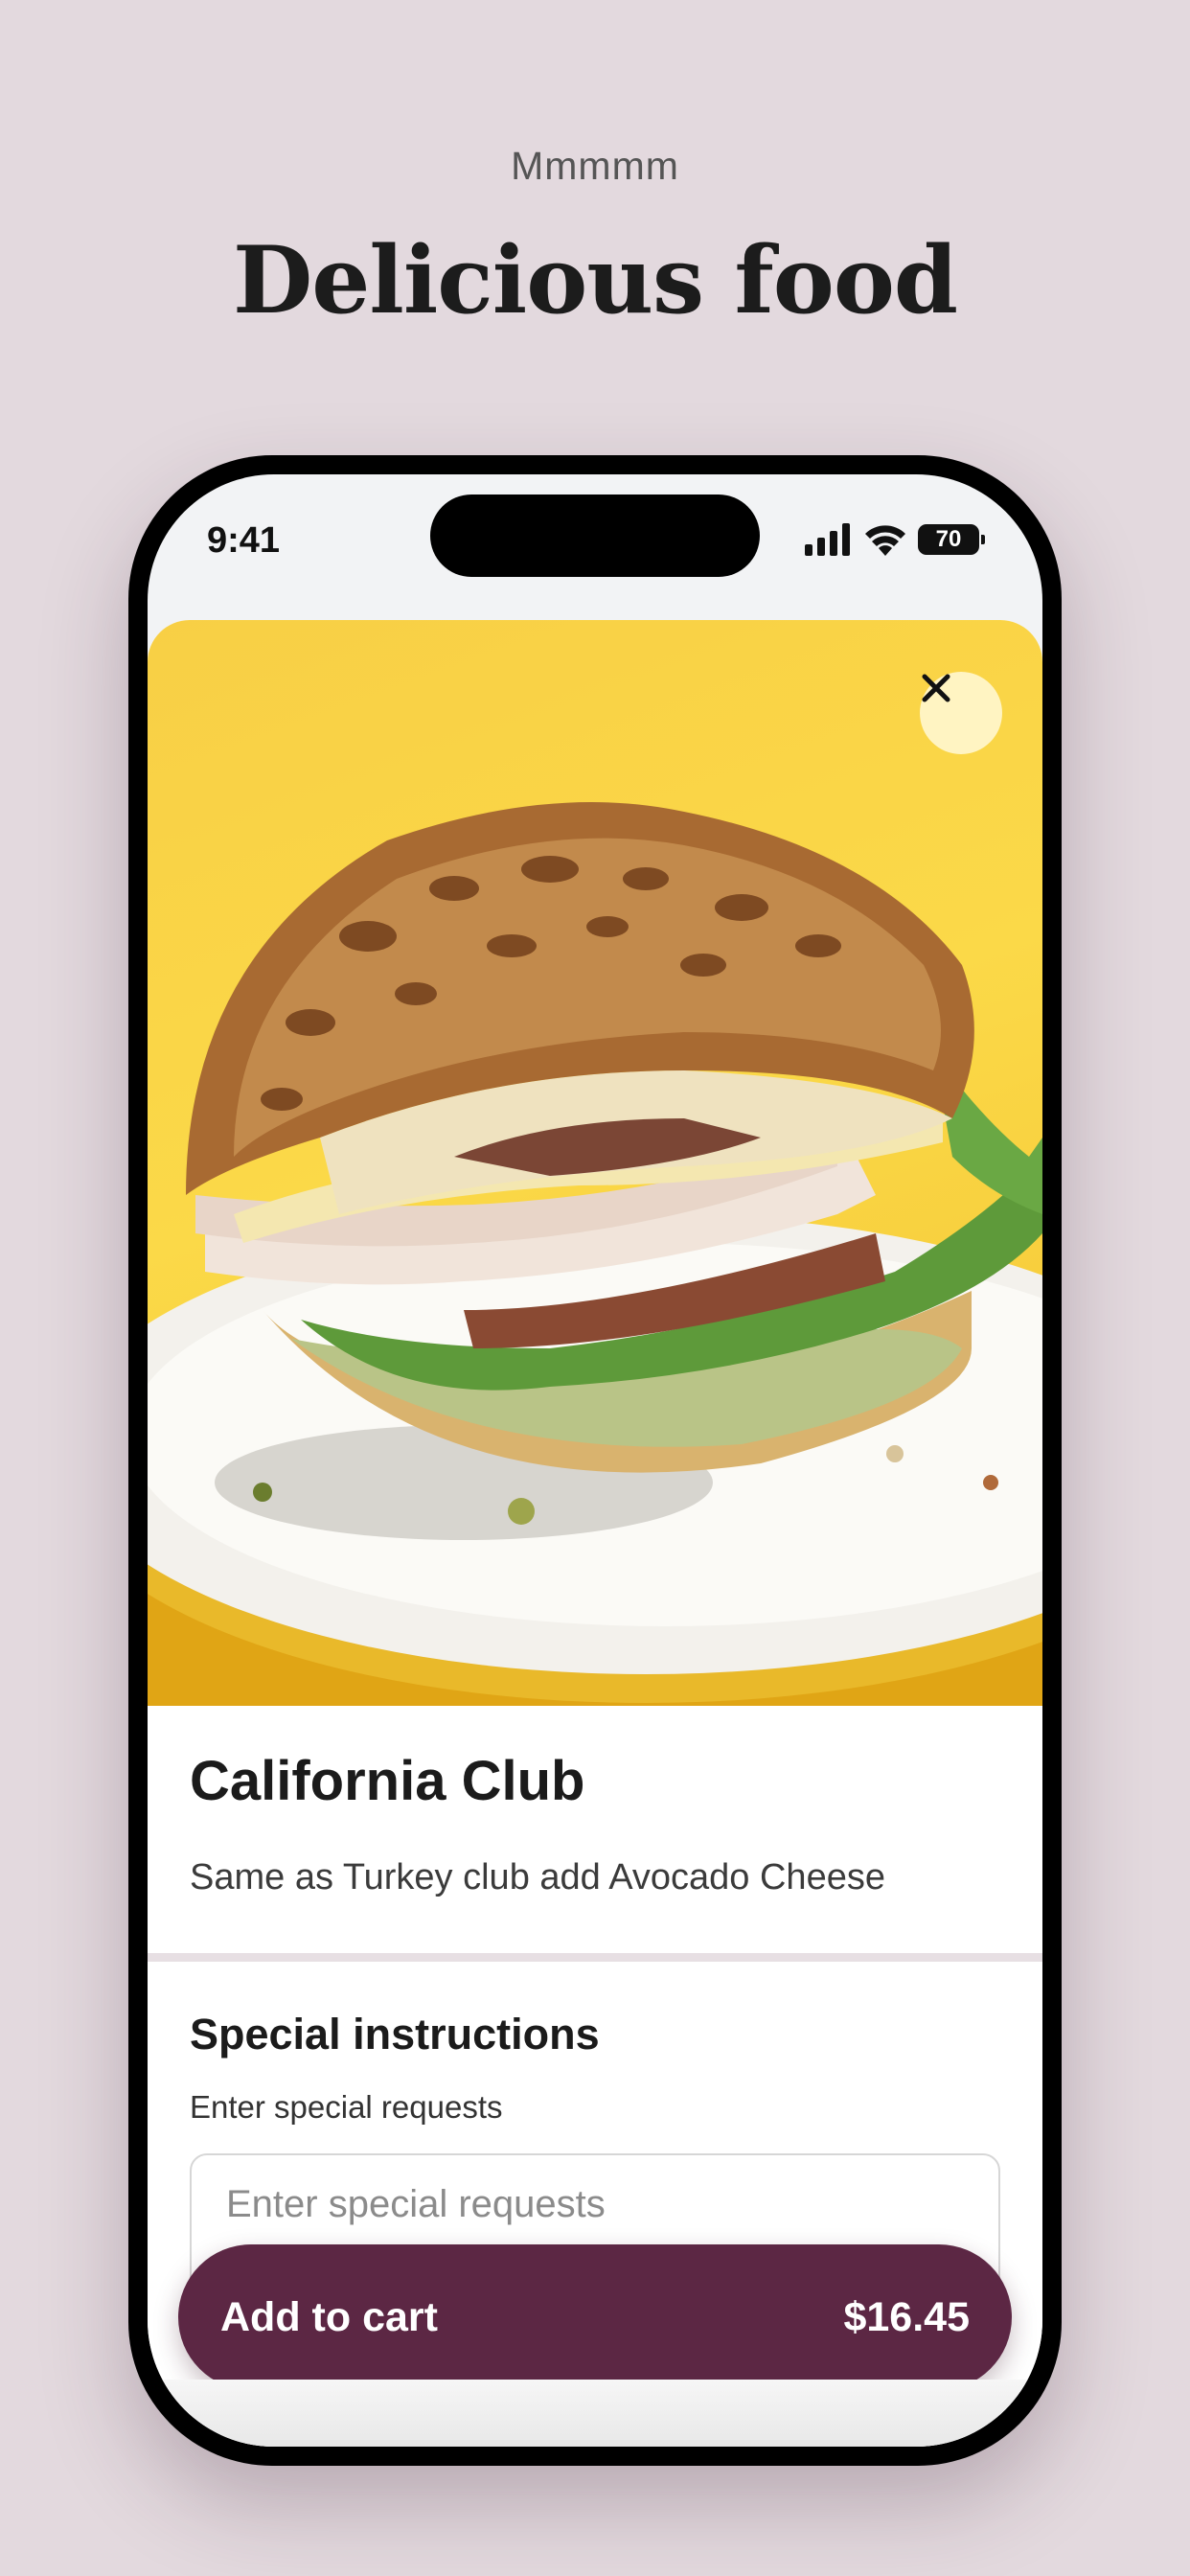 The image size is (1190, 2576). I want to click on section-divider, so click(595, 1957).